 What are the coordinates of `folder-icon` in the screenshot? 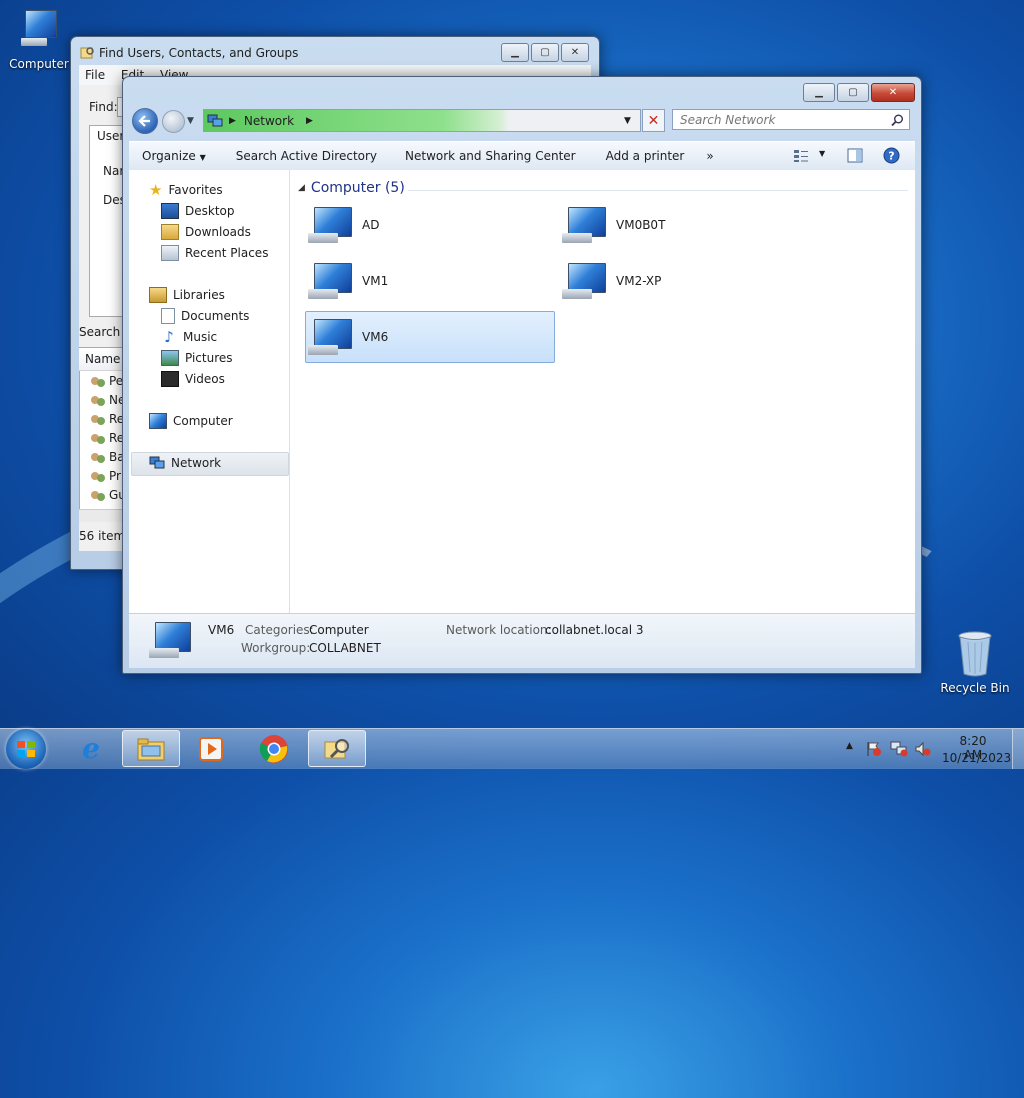 It's located at (151, 749).